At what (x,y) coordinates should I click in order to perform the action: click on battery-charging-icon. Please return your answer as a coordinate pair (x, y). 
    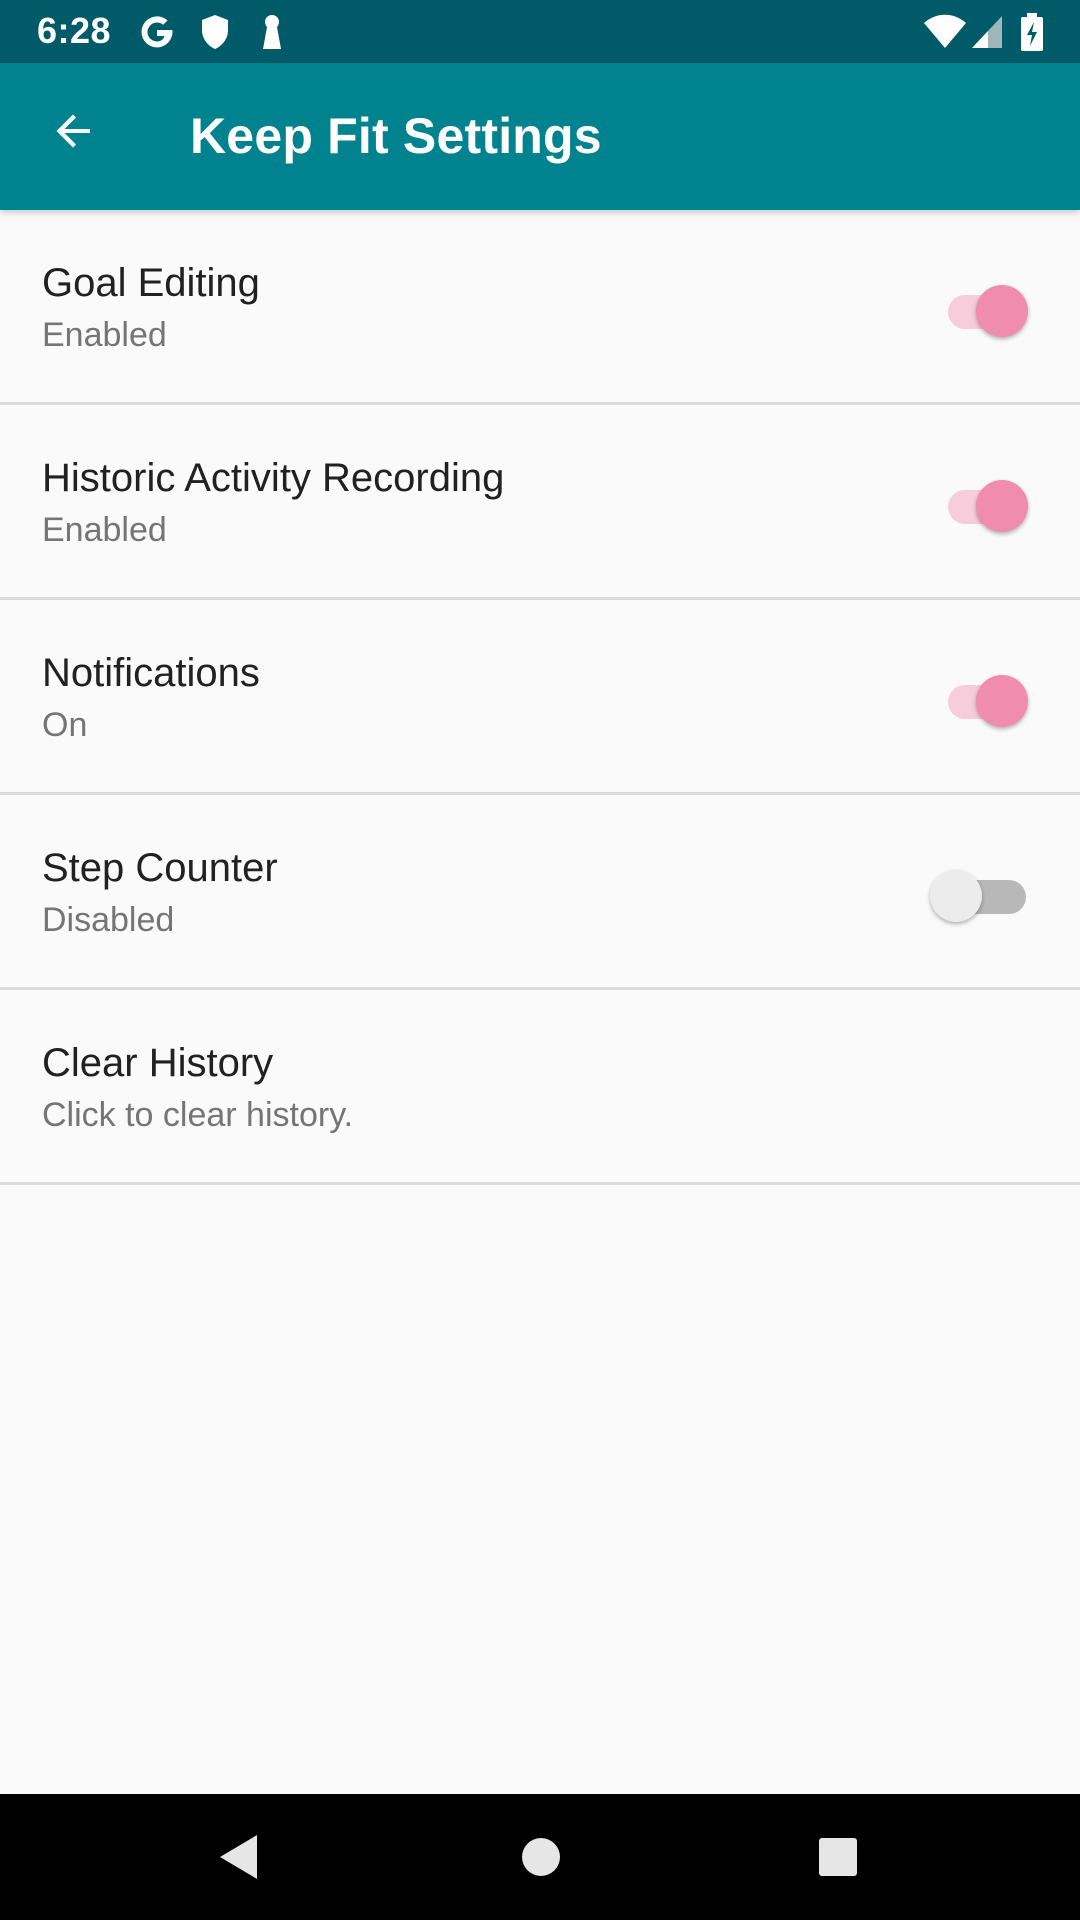
    Looking at the image, I should click on (1032, 32).